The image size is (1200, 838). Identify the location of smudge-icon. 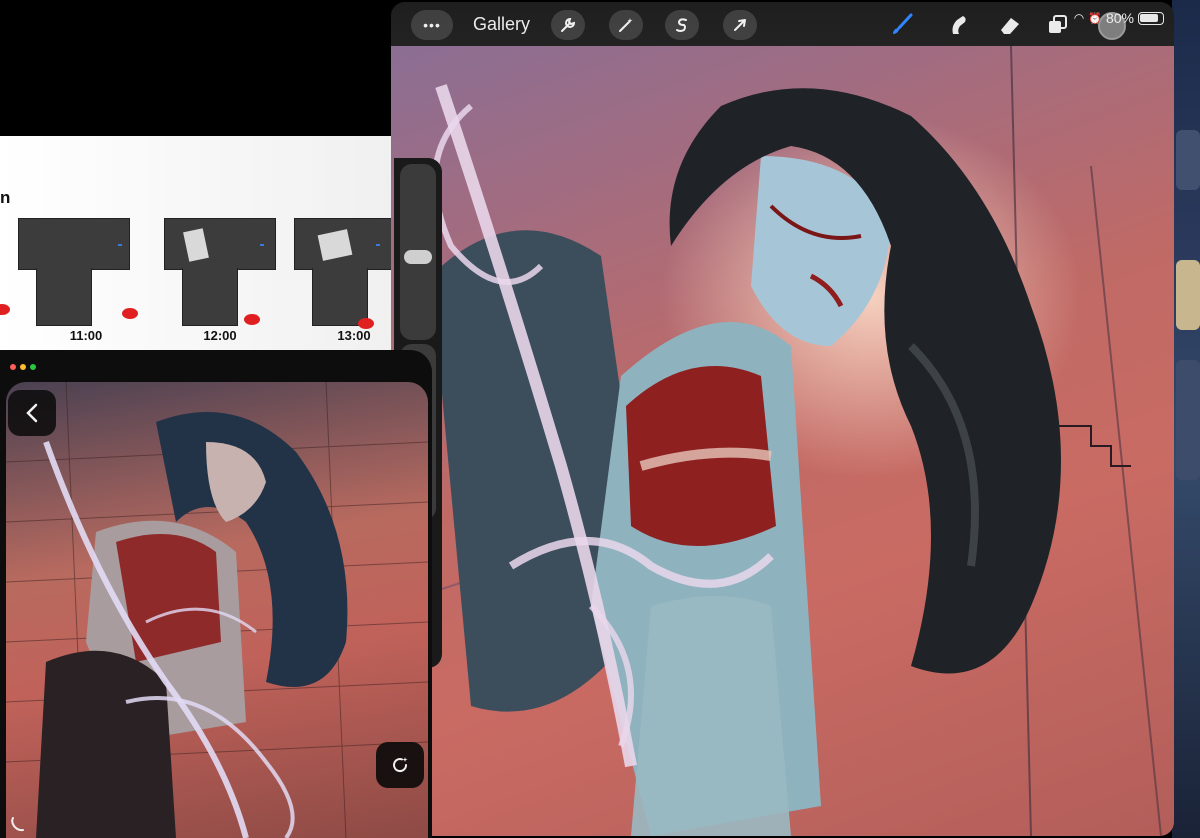
(959, 25).